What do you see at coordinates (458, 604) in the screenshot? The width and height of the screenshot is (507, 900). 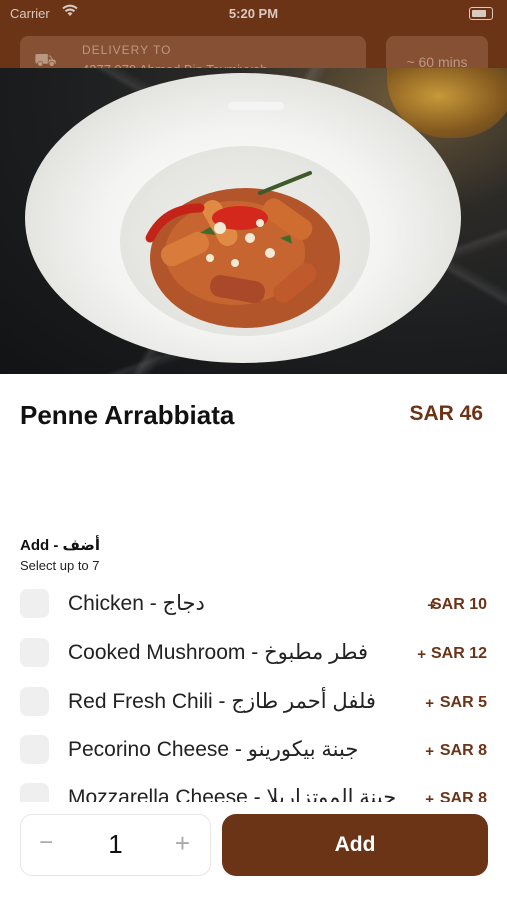 I see `addon-price: SAR 10` at bounding box center [458, 604].